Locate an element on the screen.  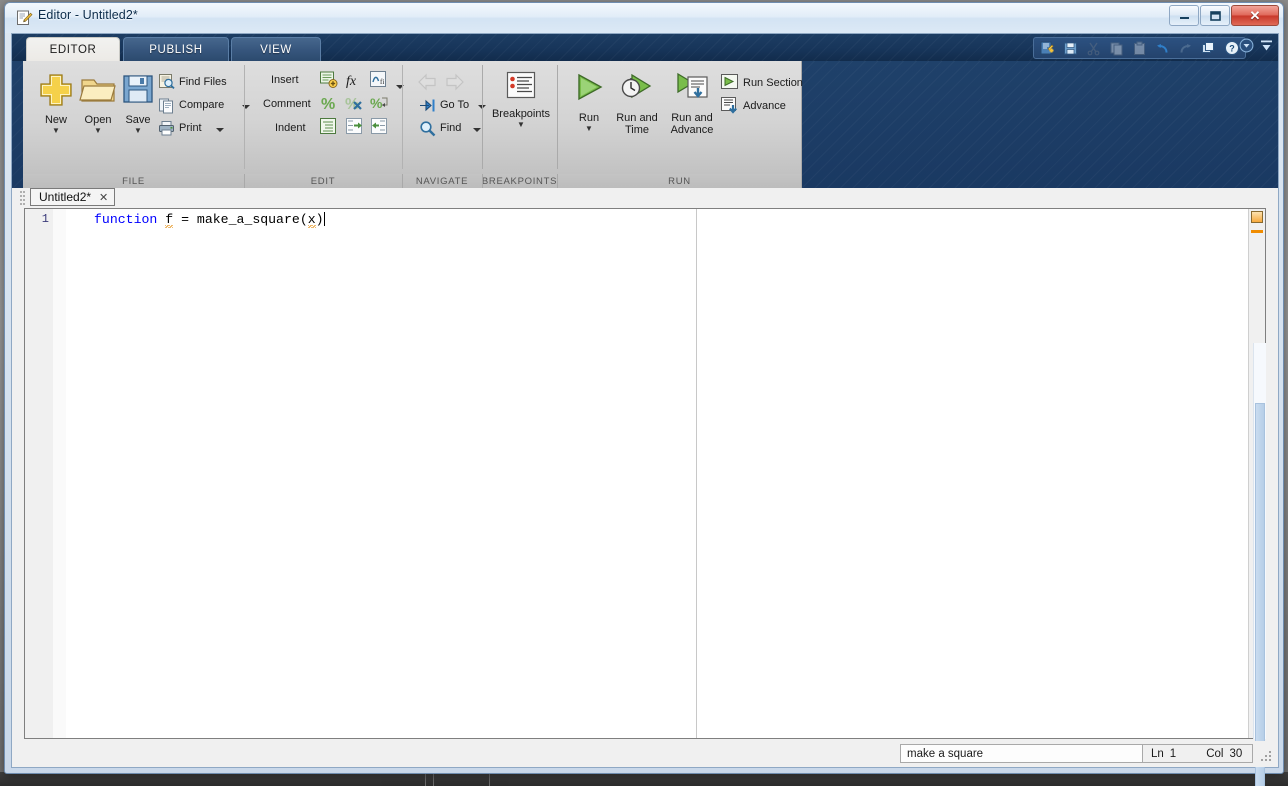
compare-button: Compare is located at coordinates (204, 105).